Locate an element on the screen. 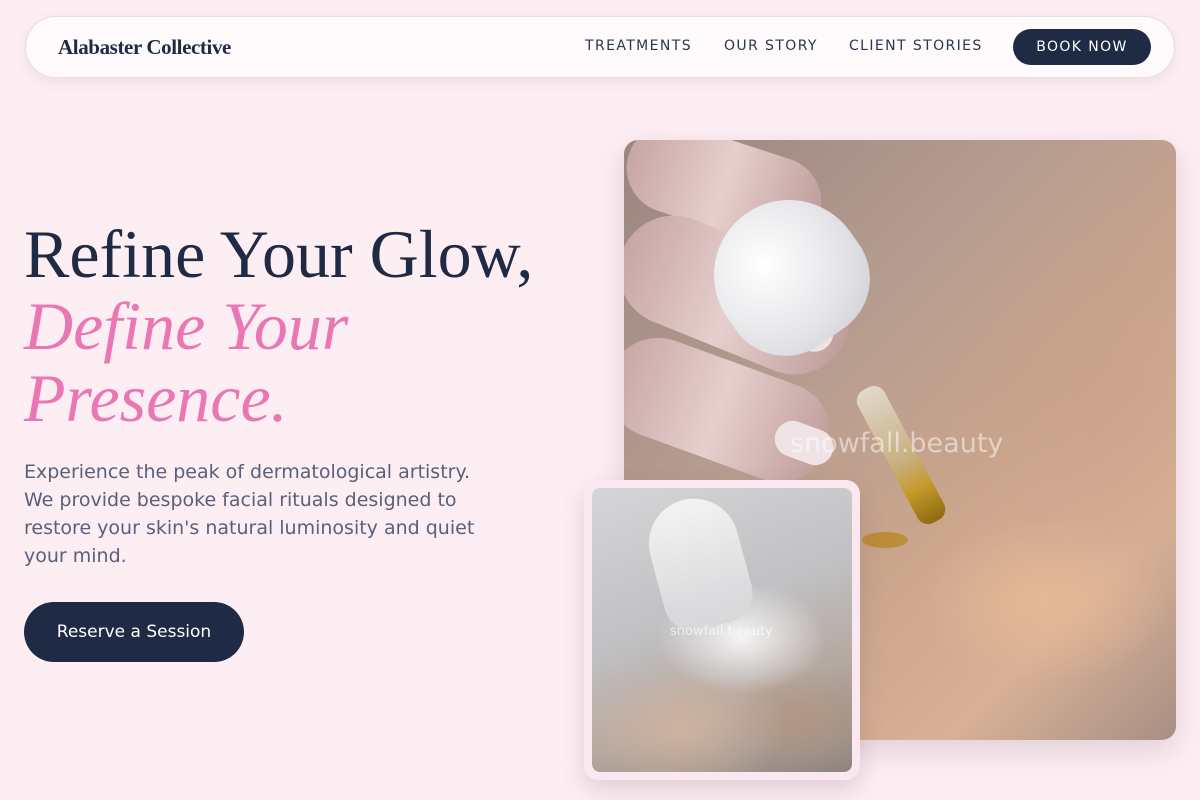 The width and height of the screenshot is (1200, 800). image-watermark-small: snowfall.beauty is located at coordinates (721, 631).